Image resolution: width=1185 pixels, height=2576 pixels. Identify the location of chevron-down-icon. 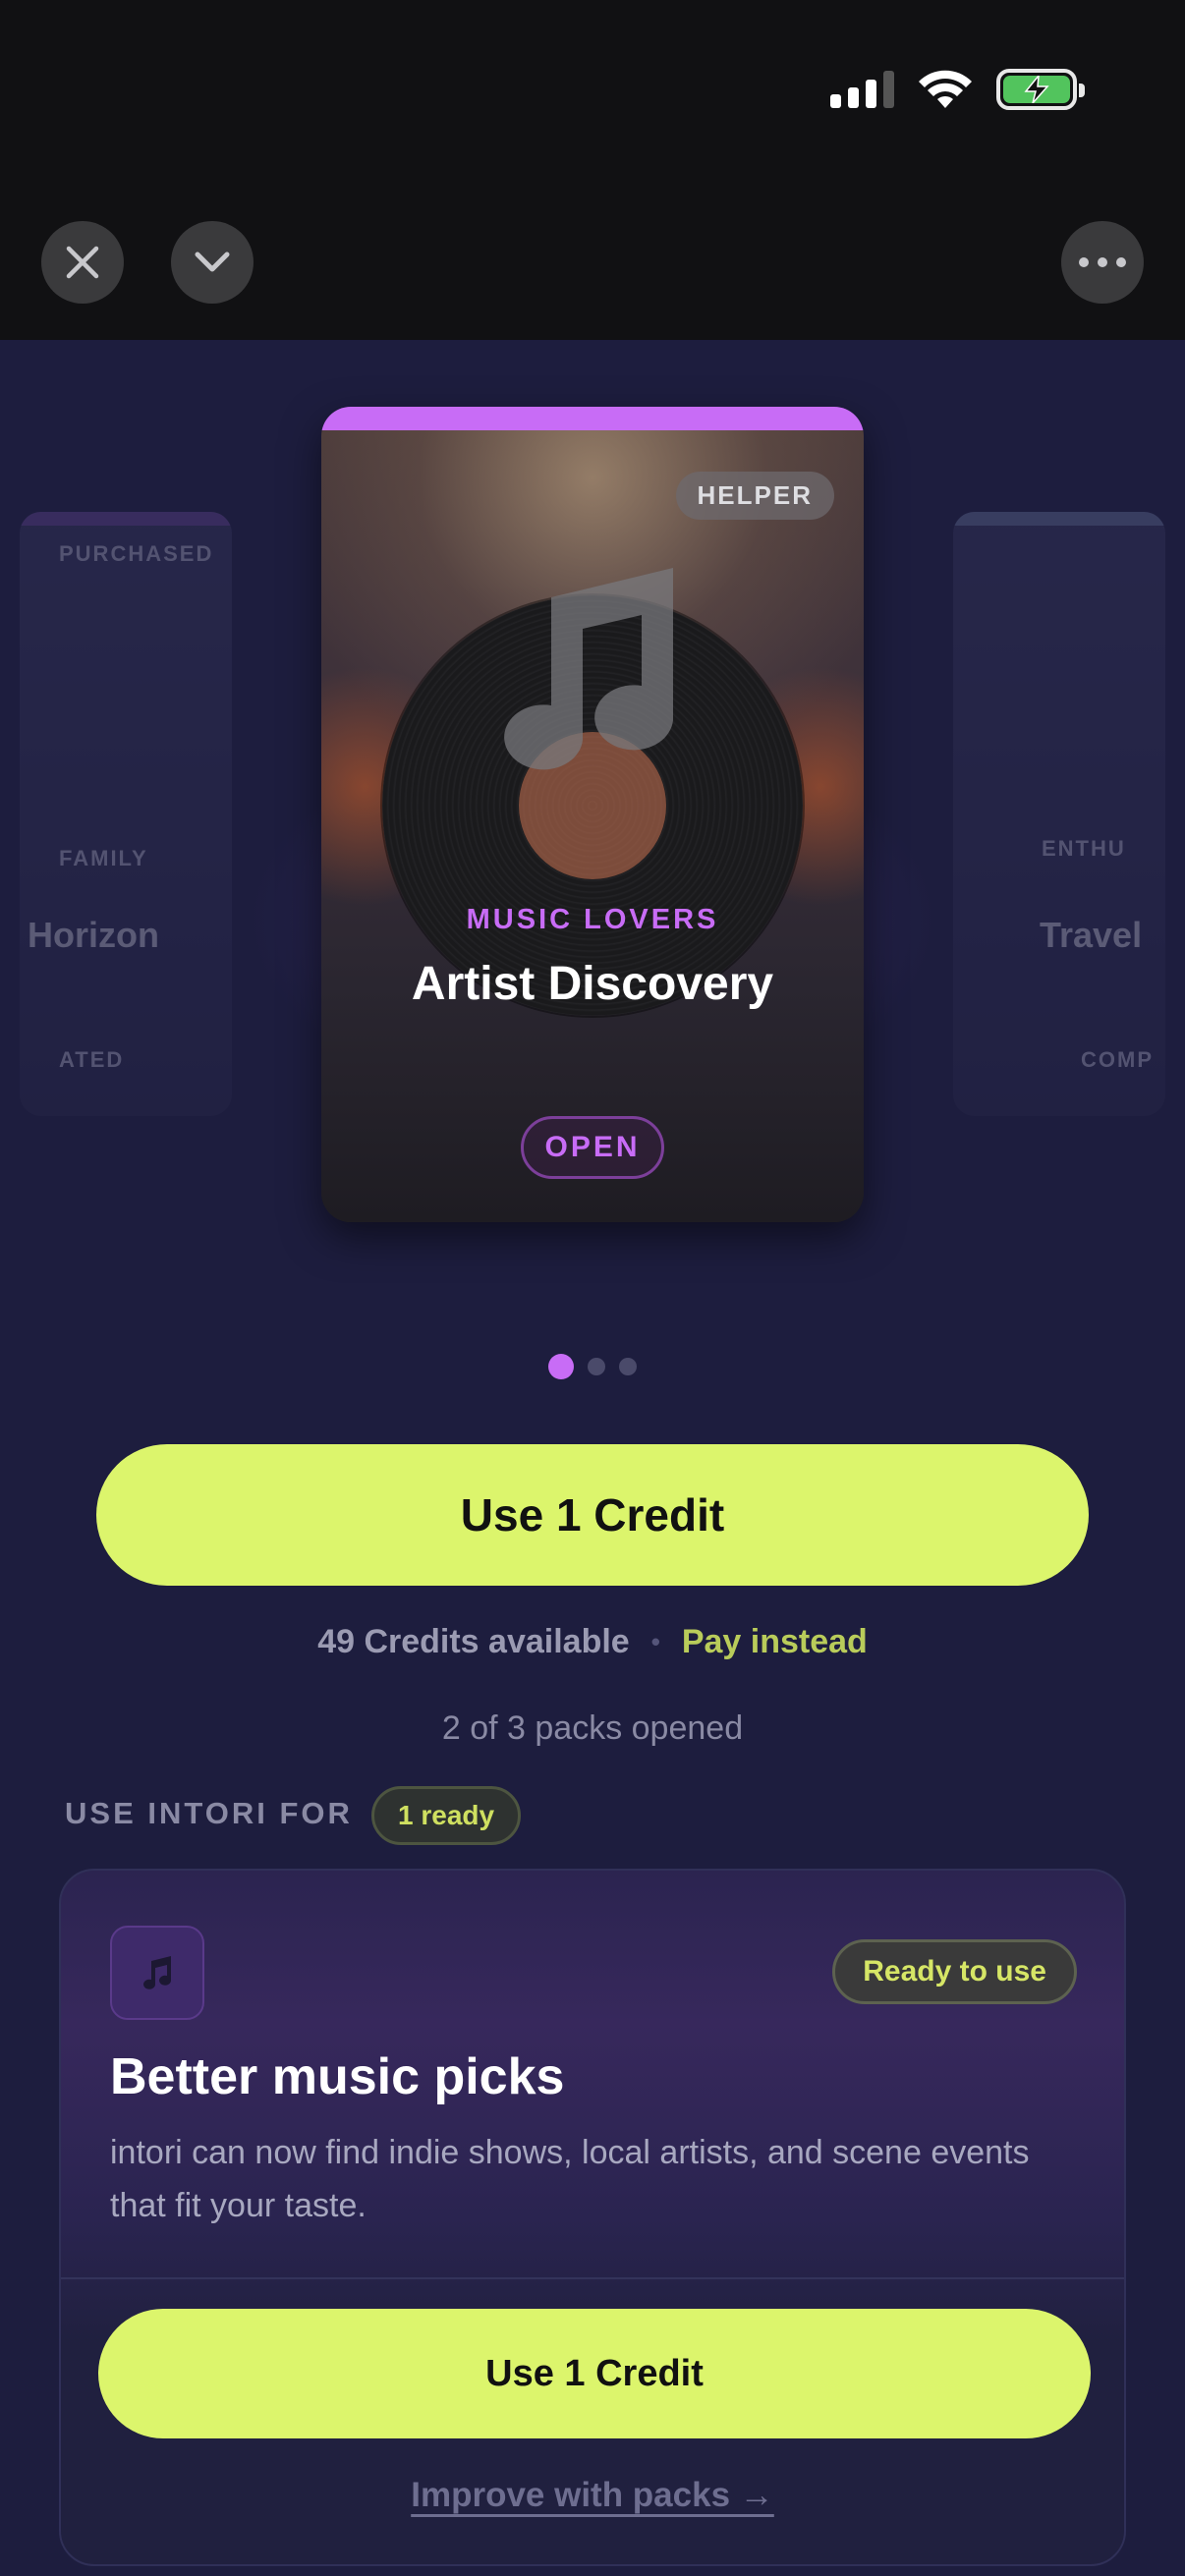
(213, 262).